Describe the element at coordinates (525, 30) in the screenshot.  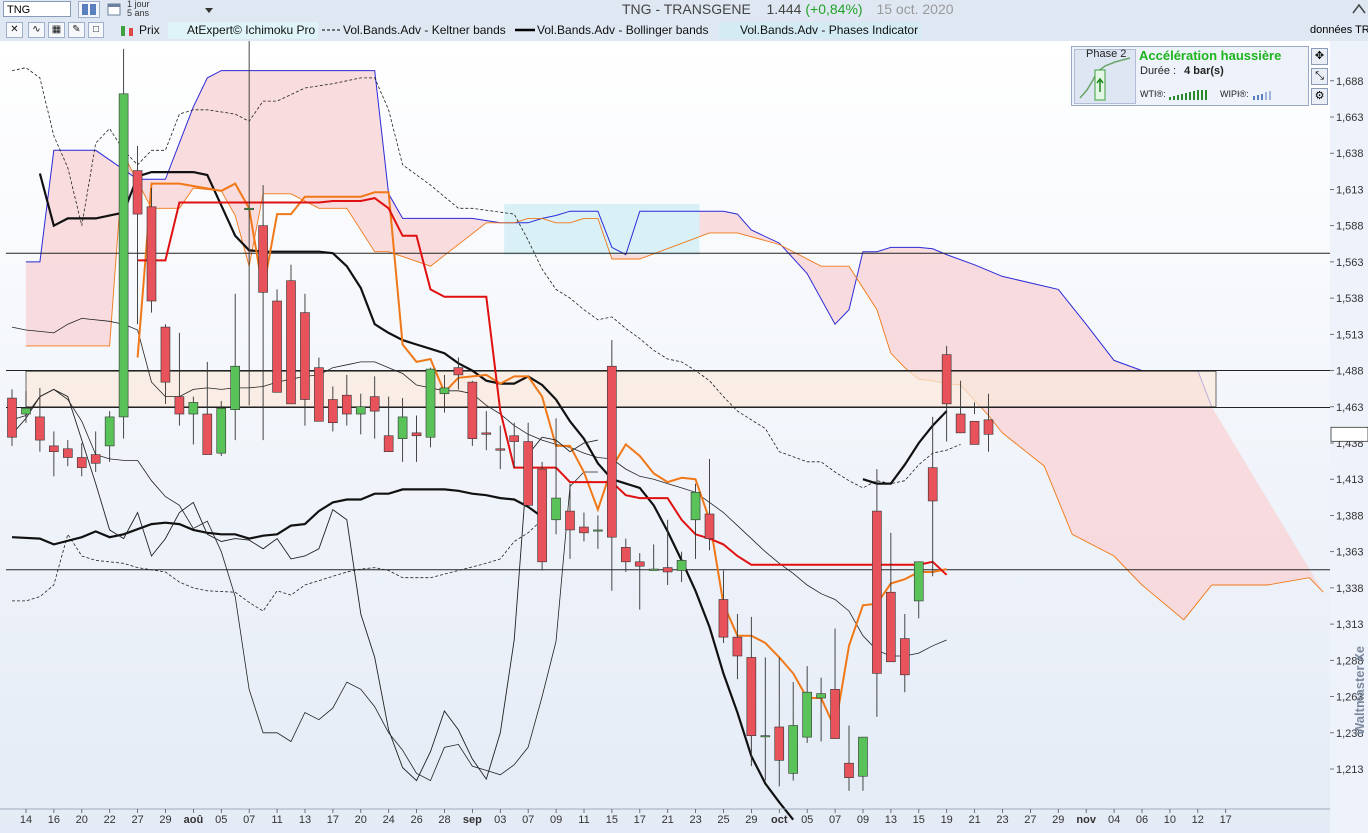
I see `bollinger-swatch` at that location.